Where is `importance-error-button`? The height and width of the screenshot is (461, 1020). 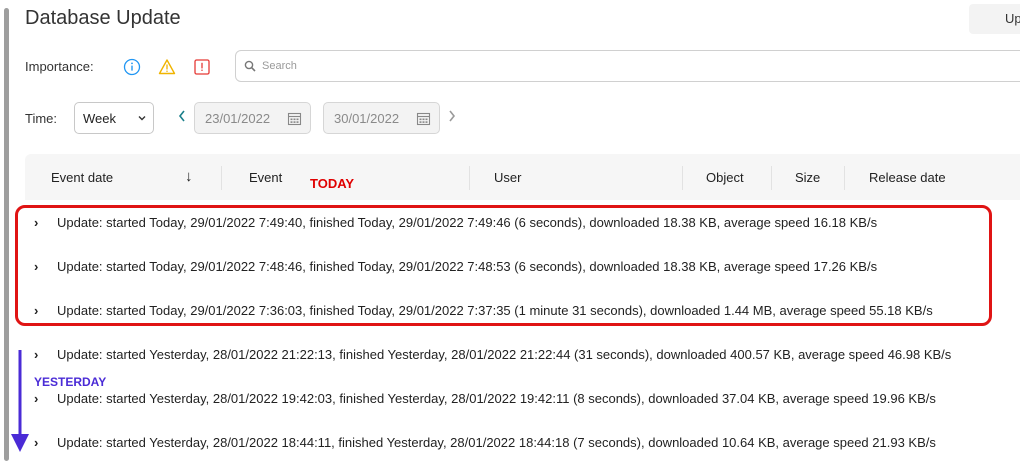 importance-error-button is located at coordinates (201, 67).